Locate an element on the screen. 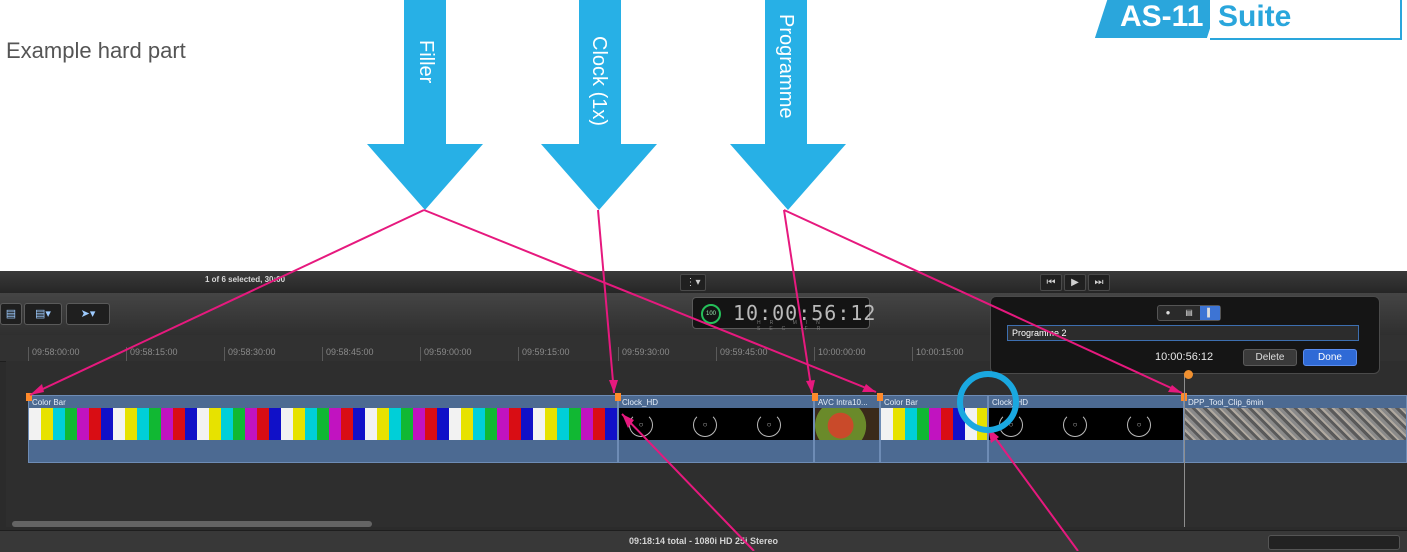  filler-pointer-line is located at coordinates (227, 302).